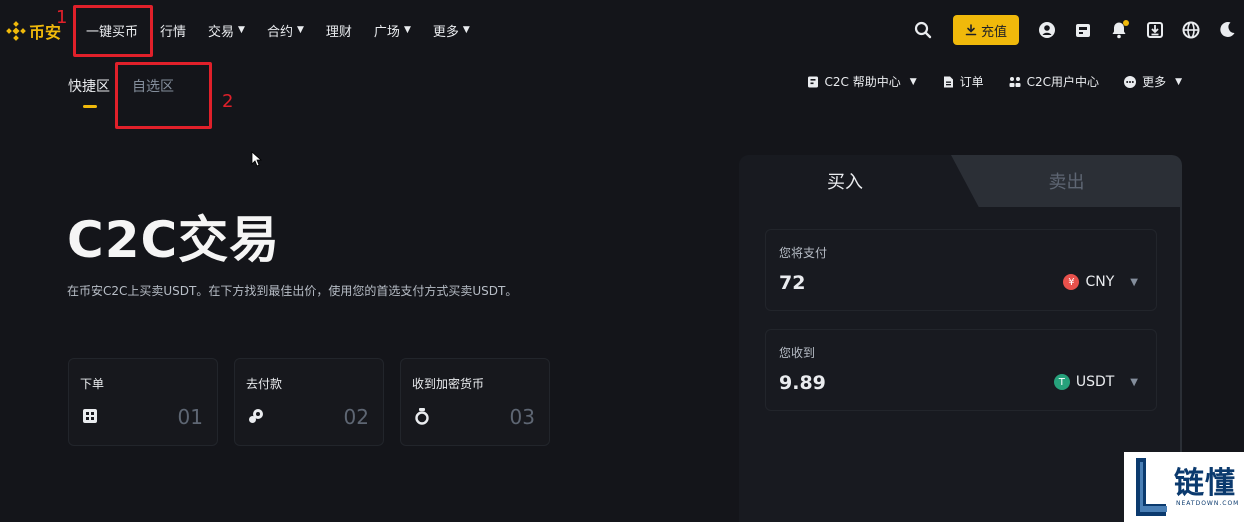 The width and height of the screenshot is (1244, 522). What do you see at coordinates (1061, 382) in the screenshot?
I see `usdt-coin-icon: T` at bounding box center [1061, 382].